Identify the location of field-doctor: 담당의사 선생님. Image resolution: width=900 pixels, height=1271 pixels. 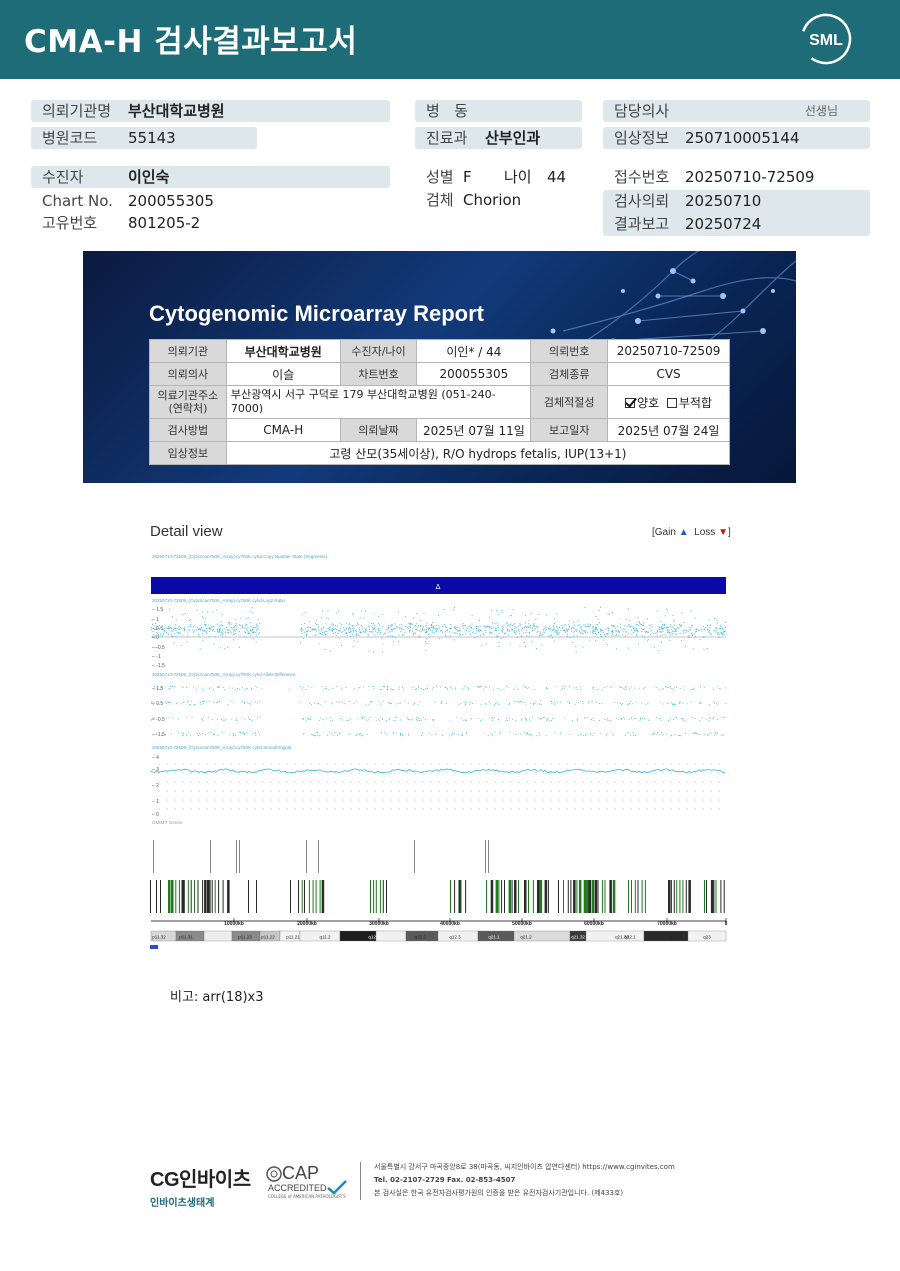
(736, 111).